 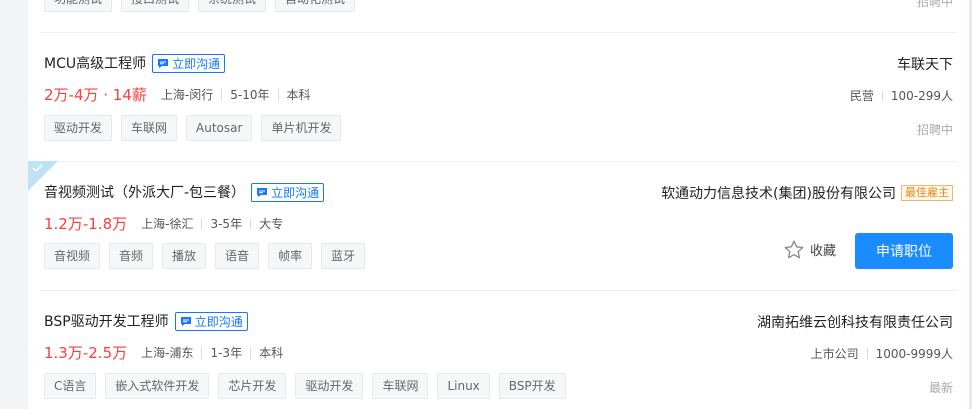 What do you see at coordinates (95, 63) in the screenshot?
I see `job-title: MCU高级工程师` at bounding box center [95, 63].